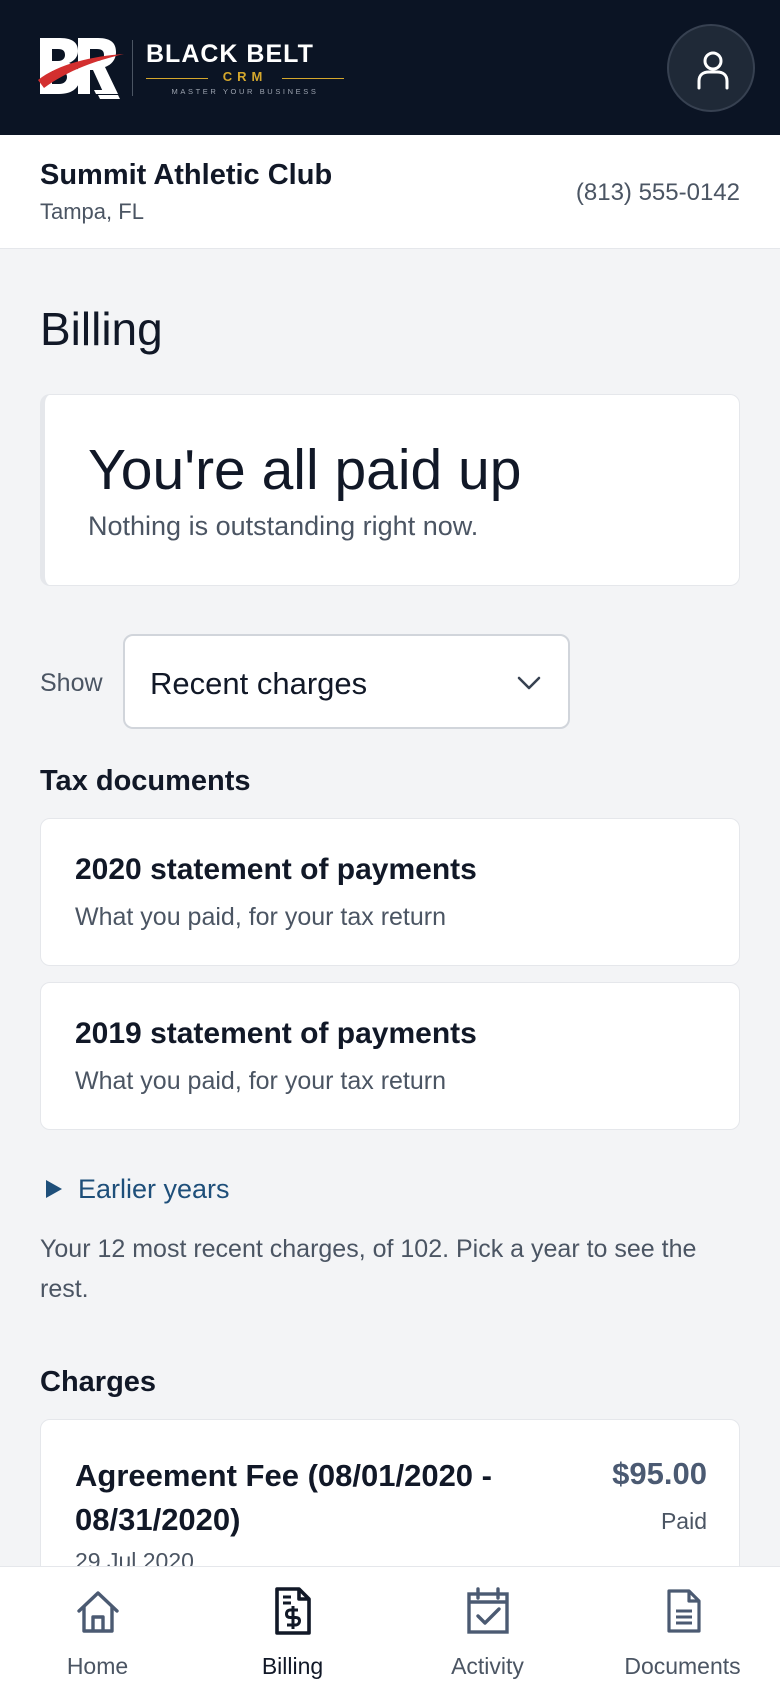 This screenshot has width=780, height=1688. What do you see at coordinates (487, 1666) in the screenshot?
I see `nav-activity-label: Activity` at bounding box center [487, 1666].